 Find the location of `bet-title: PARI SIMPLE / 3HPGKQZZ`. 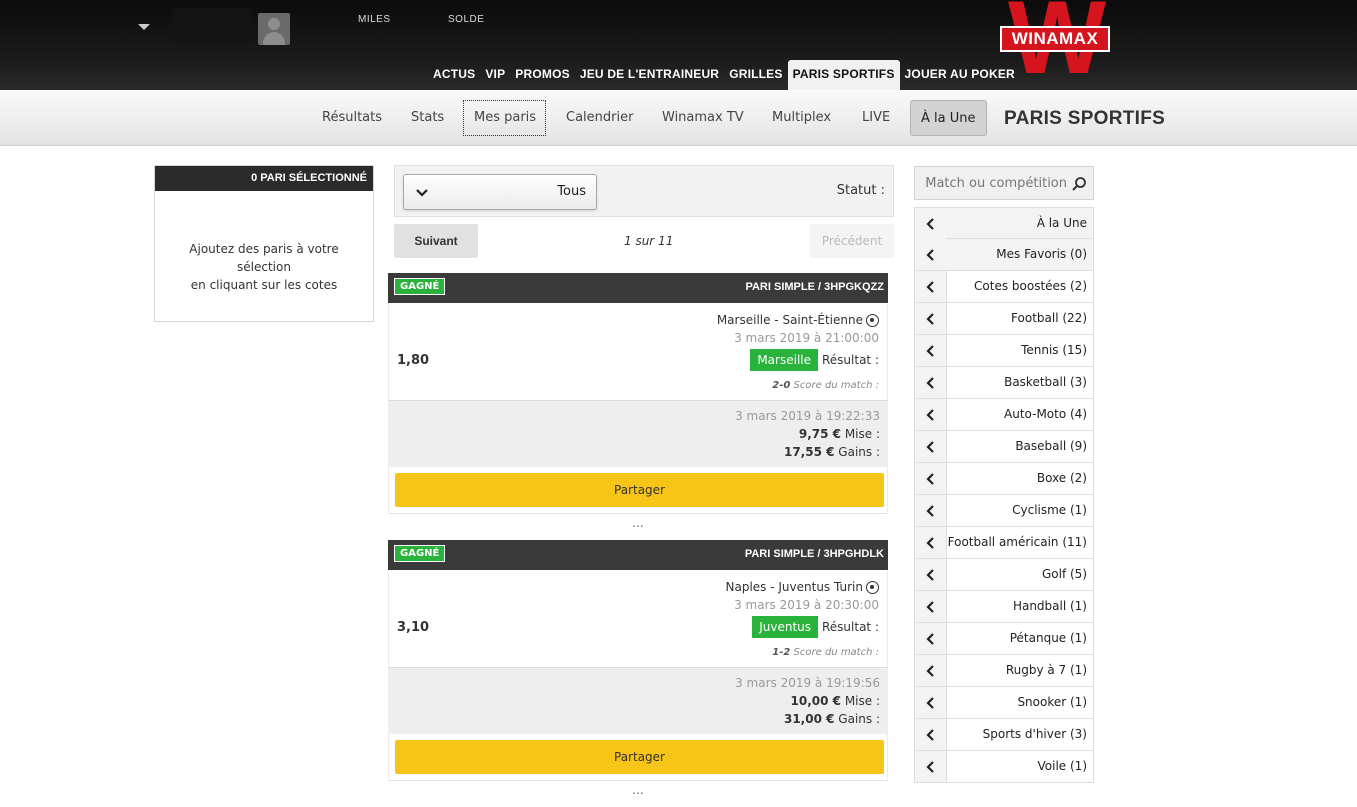

bet-title: PARI SIMPLE / 3HPGKQZZ is located at coordinates (814, 287).